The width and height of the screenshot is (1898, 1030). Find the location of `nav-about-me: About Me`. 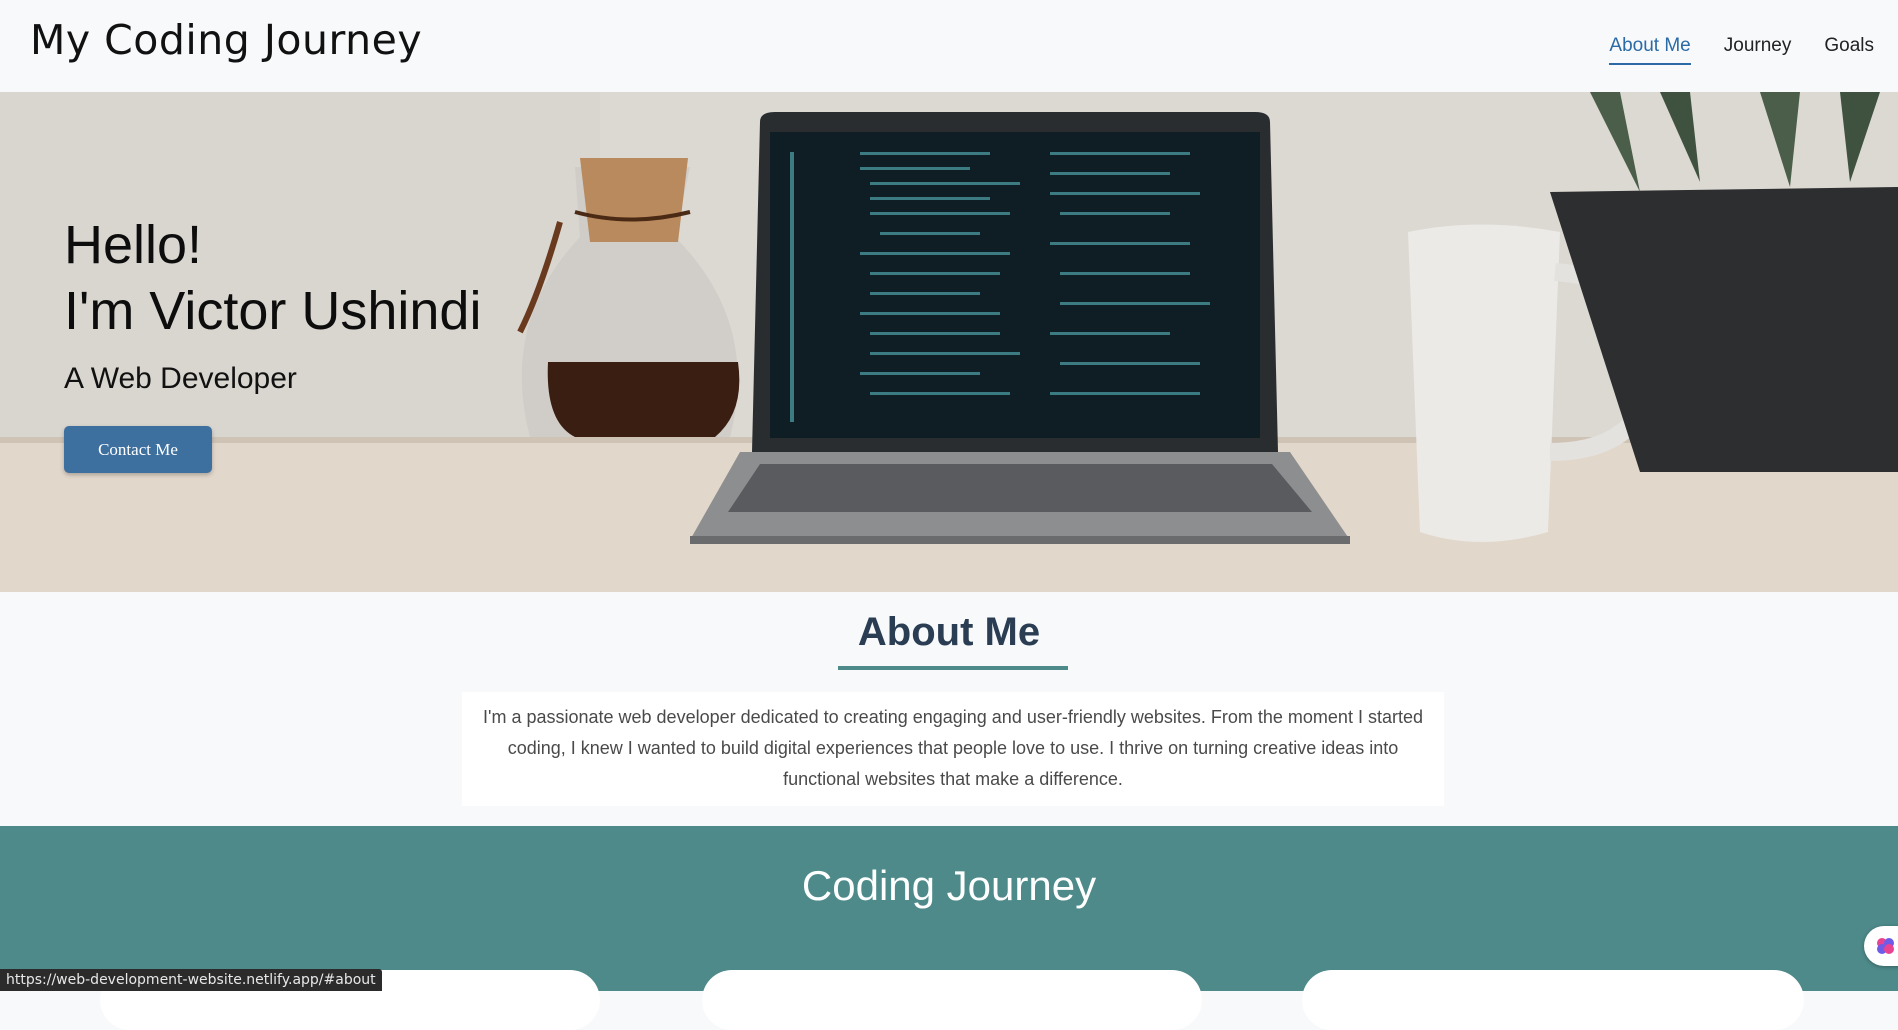

nav-about-me: About Me is located at coordinates (1650, 50).